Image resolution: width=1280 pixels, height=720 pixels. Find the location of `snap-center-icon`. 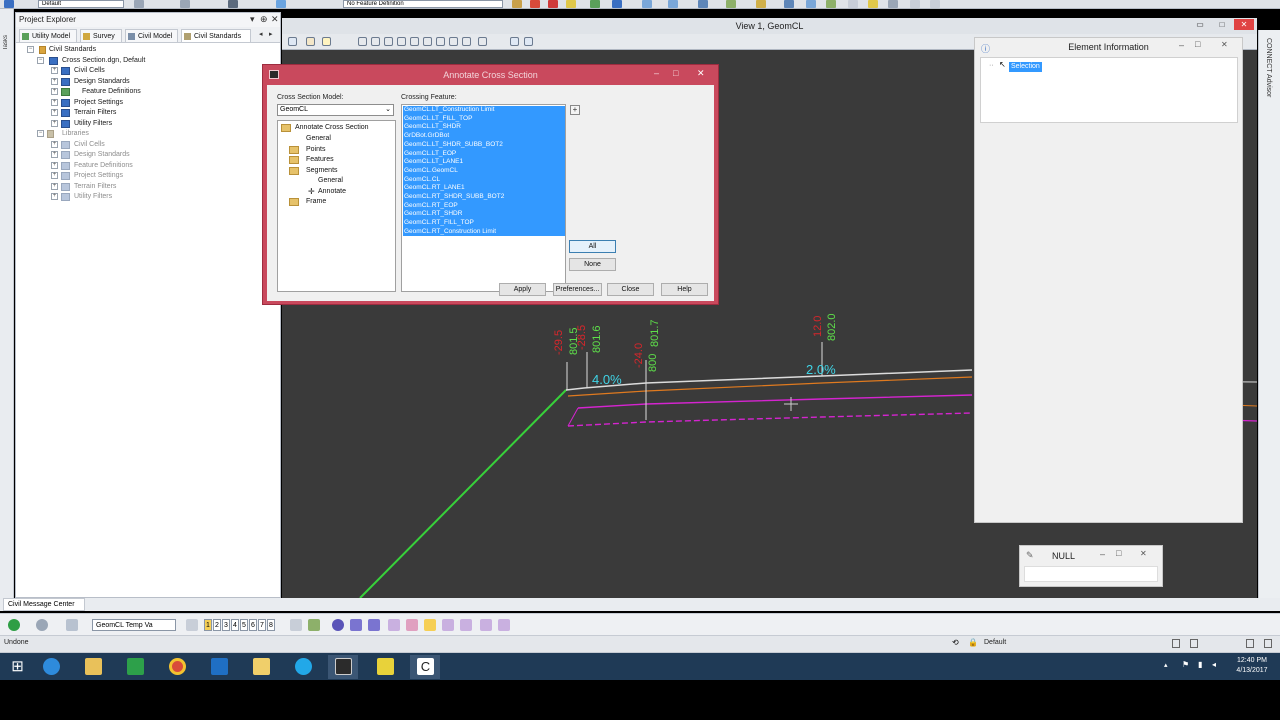

snap-center-icon is located at coordinates (356, 625).